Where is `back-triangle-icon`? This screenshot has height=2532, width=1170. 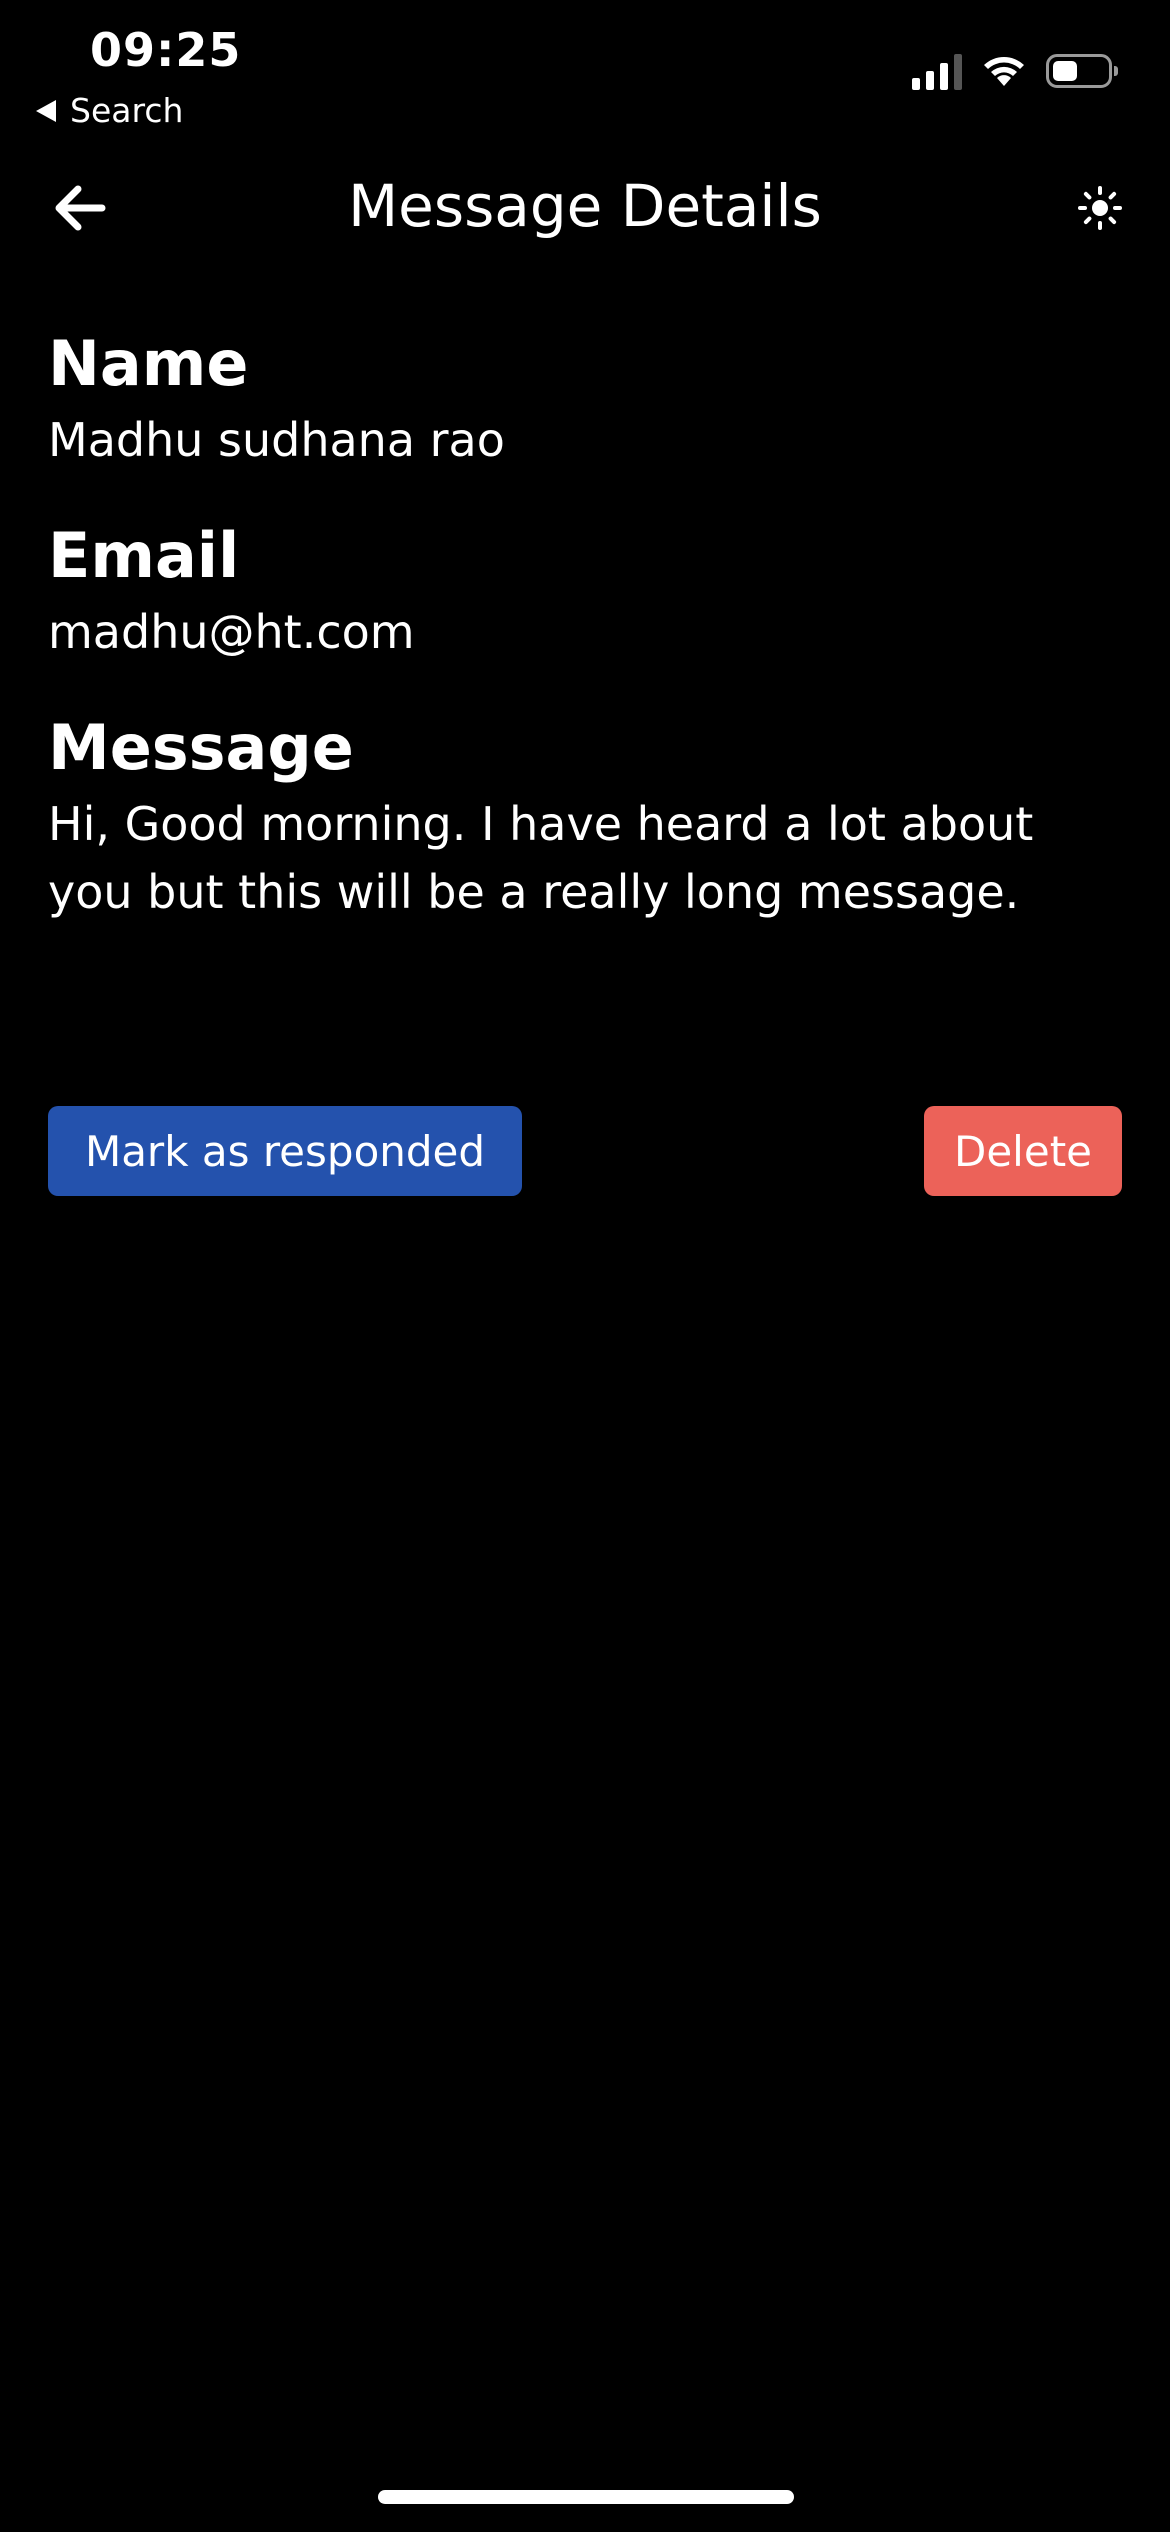 back-triangle-icon is located at coordinates (46, 111).